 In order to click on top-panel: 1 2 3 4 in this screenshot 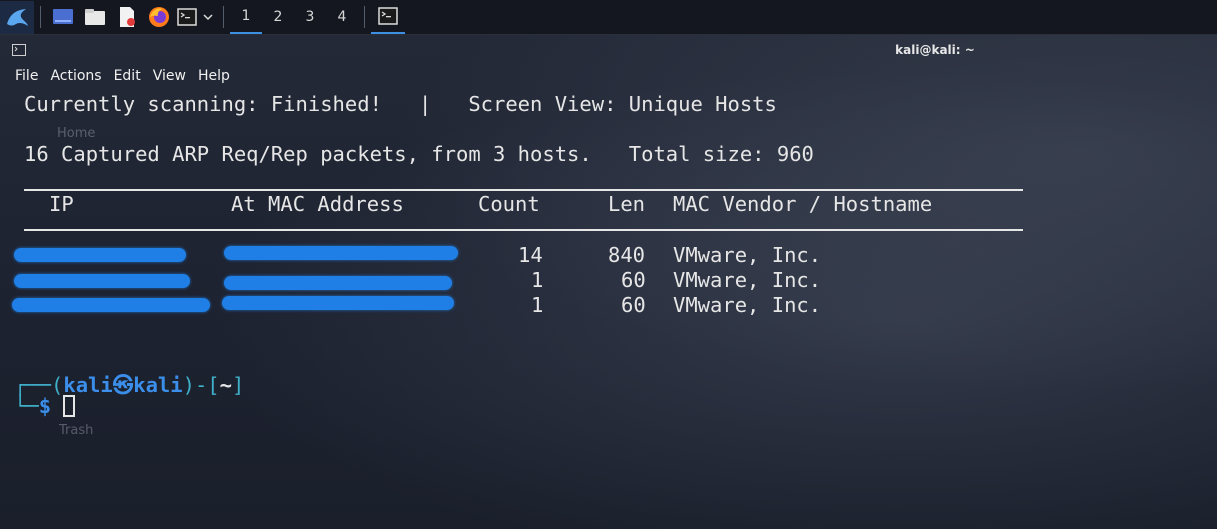, I will do `click(608, 17)`.